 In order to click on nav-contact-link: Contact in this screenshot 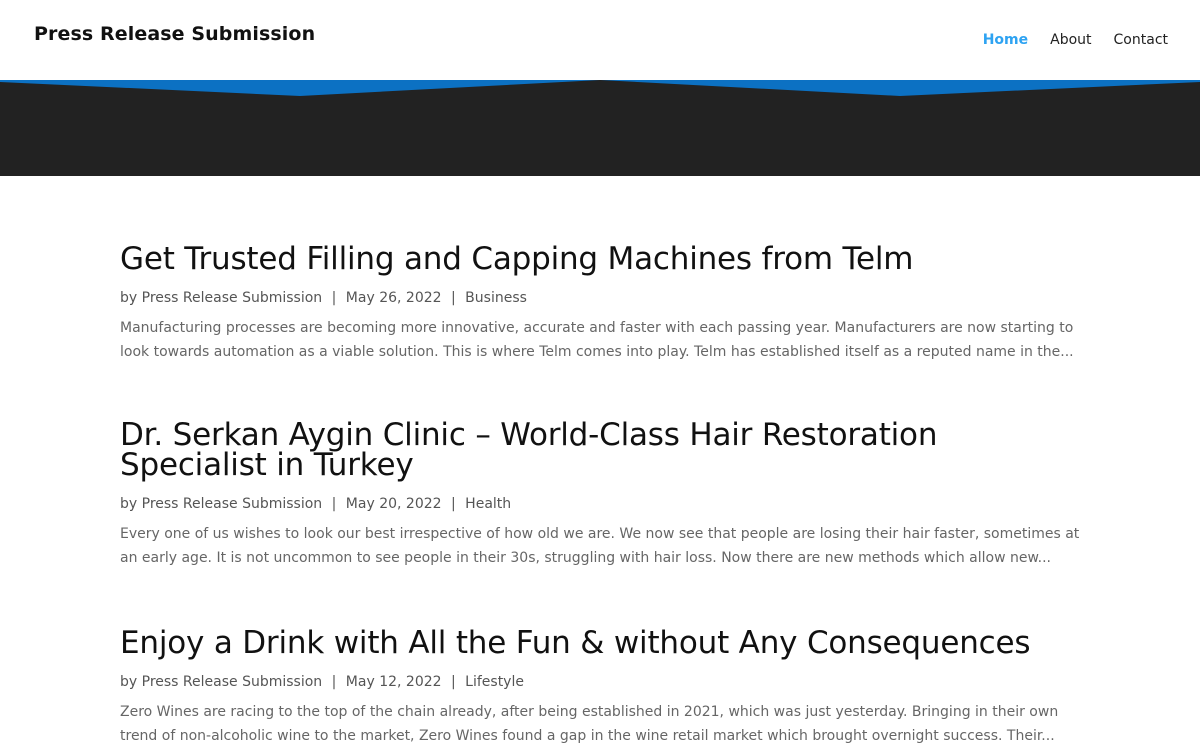, I will do `click(1141, 40)`.